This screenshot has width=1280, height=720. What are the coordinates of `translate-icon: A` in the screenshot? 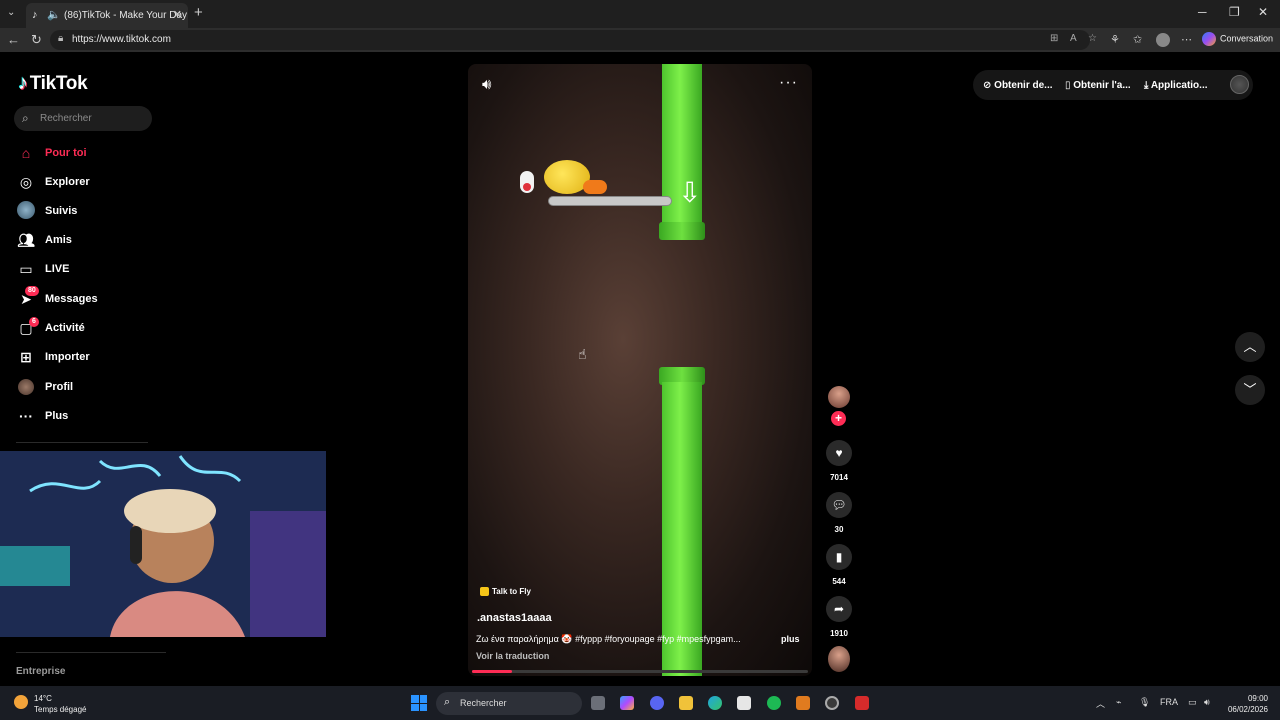 It's located at (1073, 38).